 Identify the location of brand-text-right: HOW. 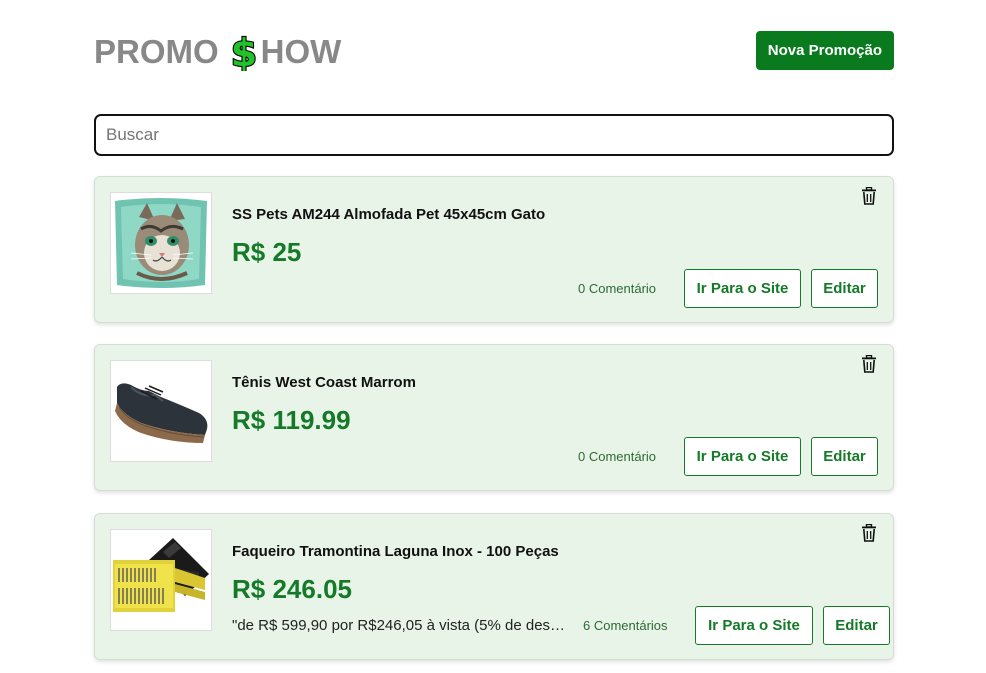
(301, 51).